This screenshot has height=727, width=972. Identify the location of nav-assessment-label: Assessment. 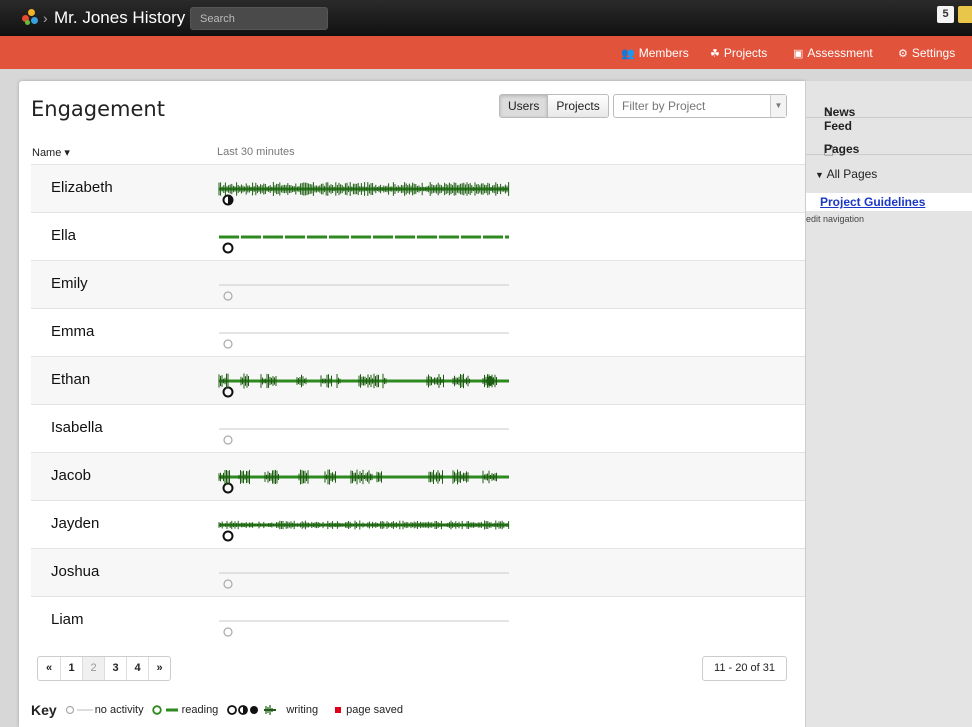
(840, 53).